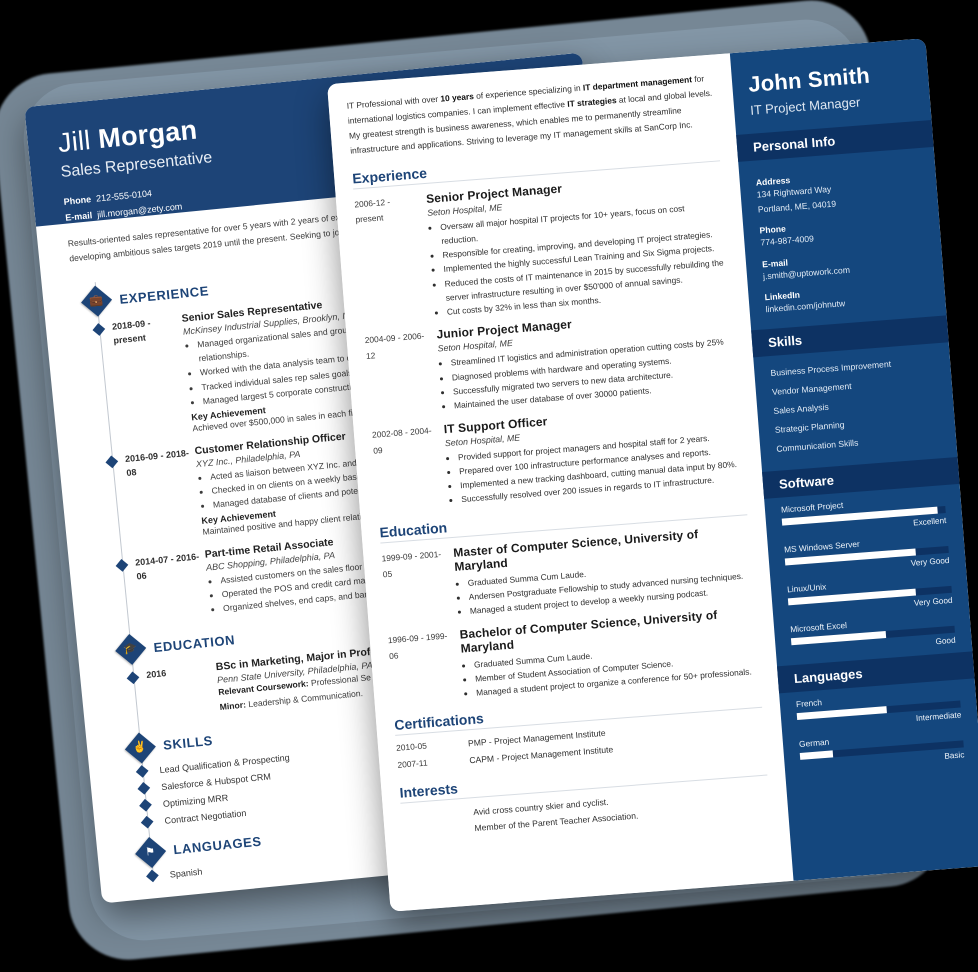 The width and height of the screenshot is (978, 972). Describe the element at coordinates (124, 196) in the screenshot. I see `jill-phone-value: 212-555-0104` at that location.